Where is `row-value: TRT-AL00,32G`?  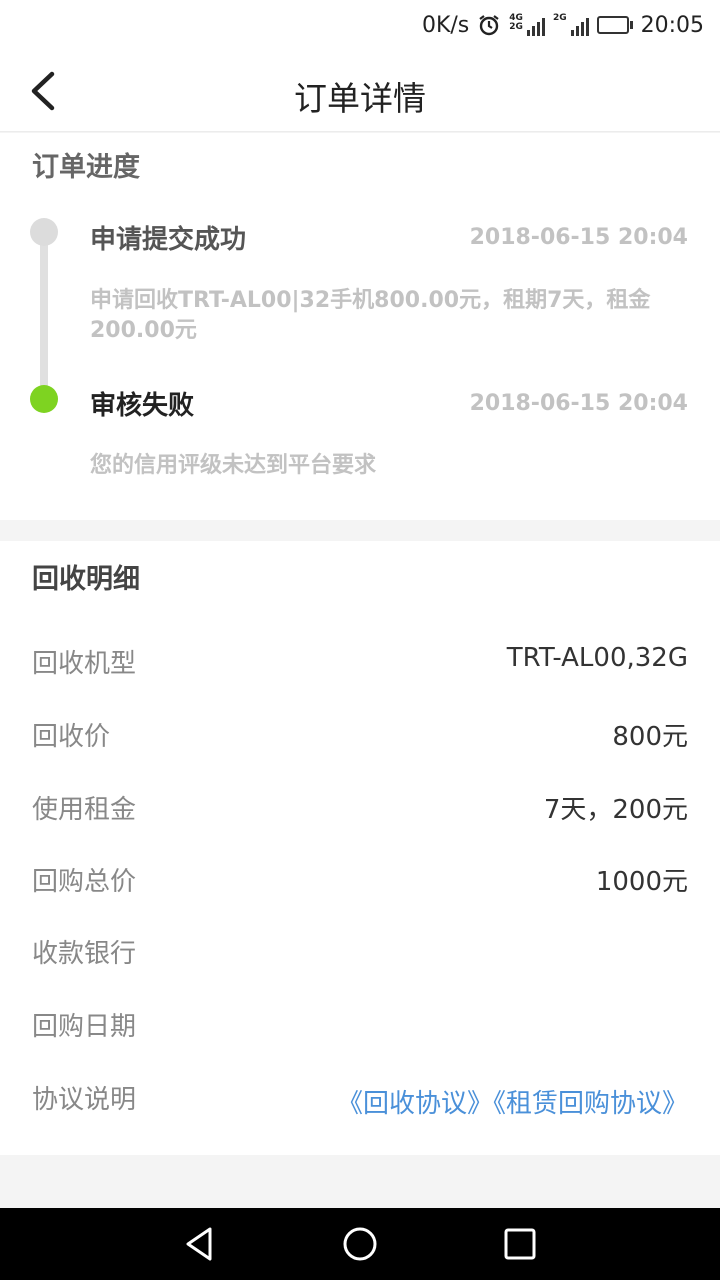
row-value: TRT-AL00,32G is located at coordinates (597, 658).